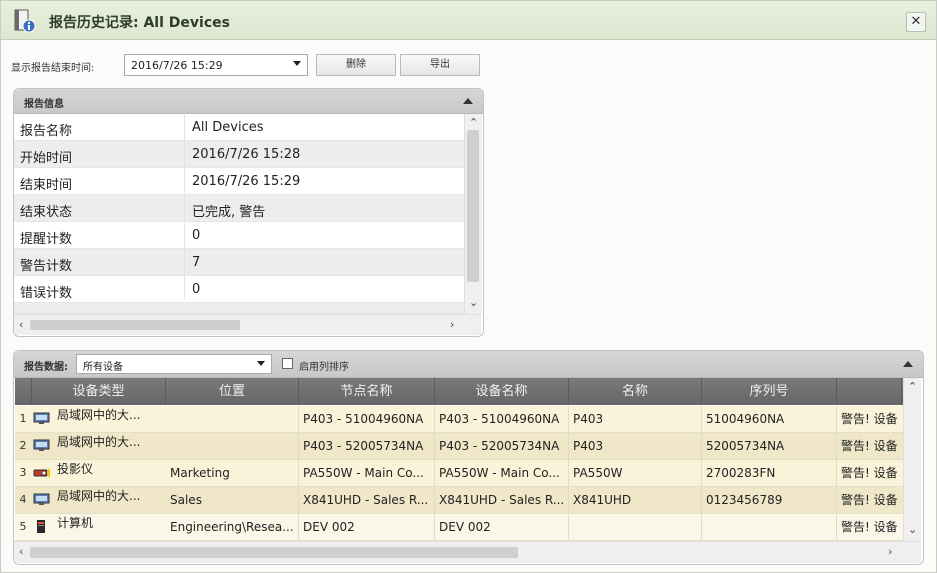  I want to click on column-header: 节点名称, so click(367, 391).